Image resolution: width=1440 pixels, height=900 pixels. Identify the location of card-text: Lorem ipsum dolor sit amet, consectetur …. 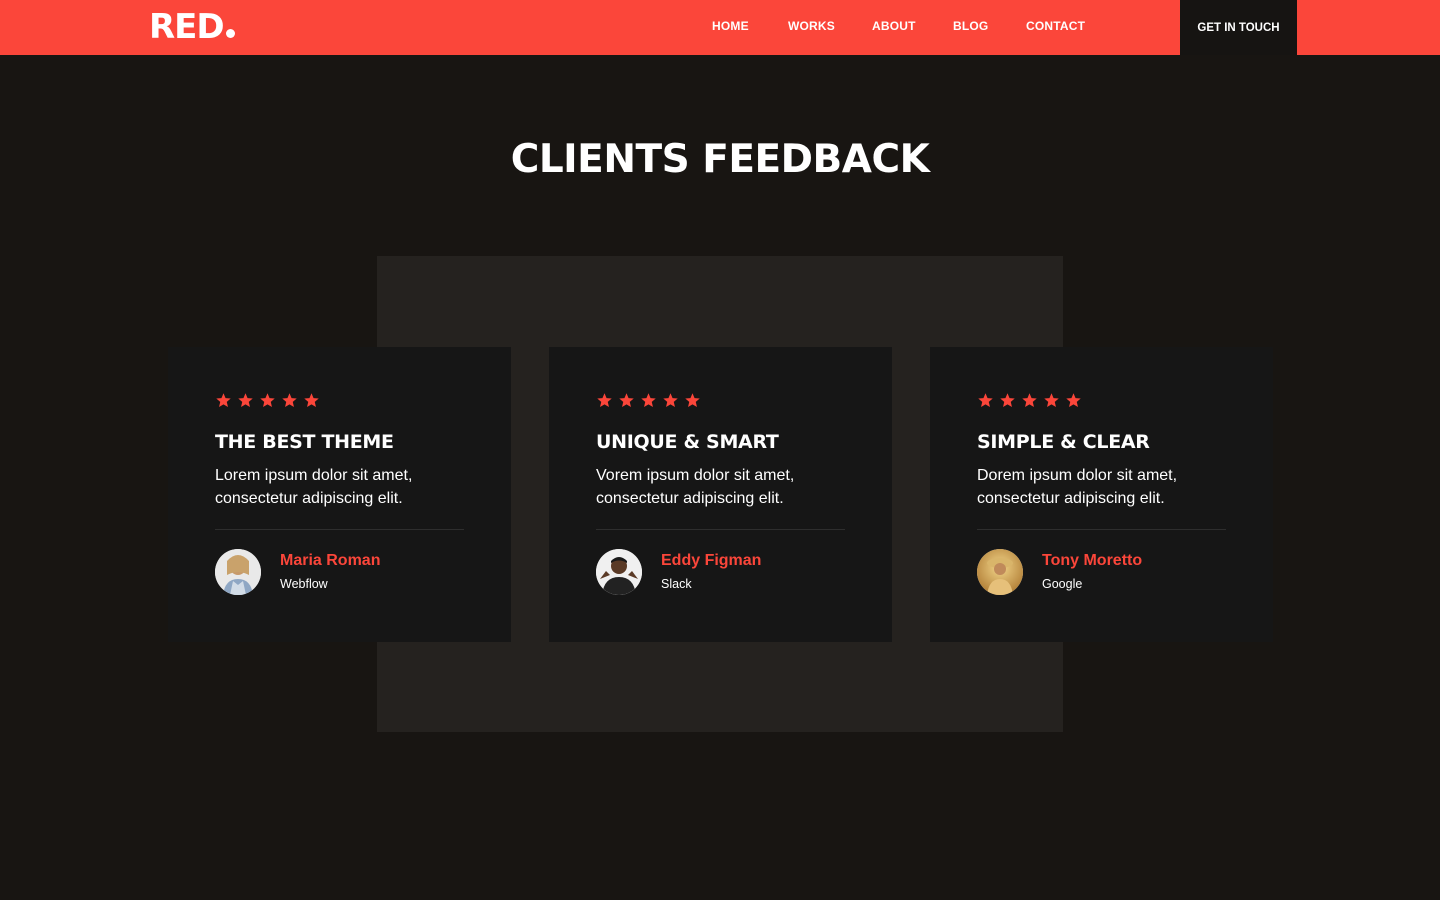
(314, 487).